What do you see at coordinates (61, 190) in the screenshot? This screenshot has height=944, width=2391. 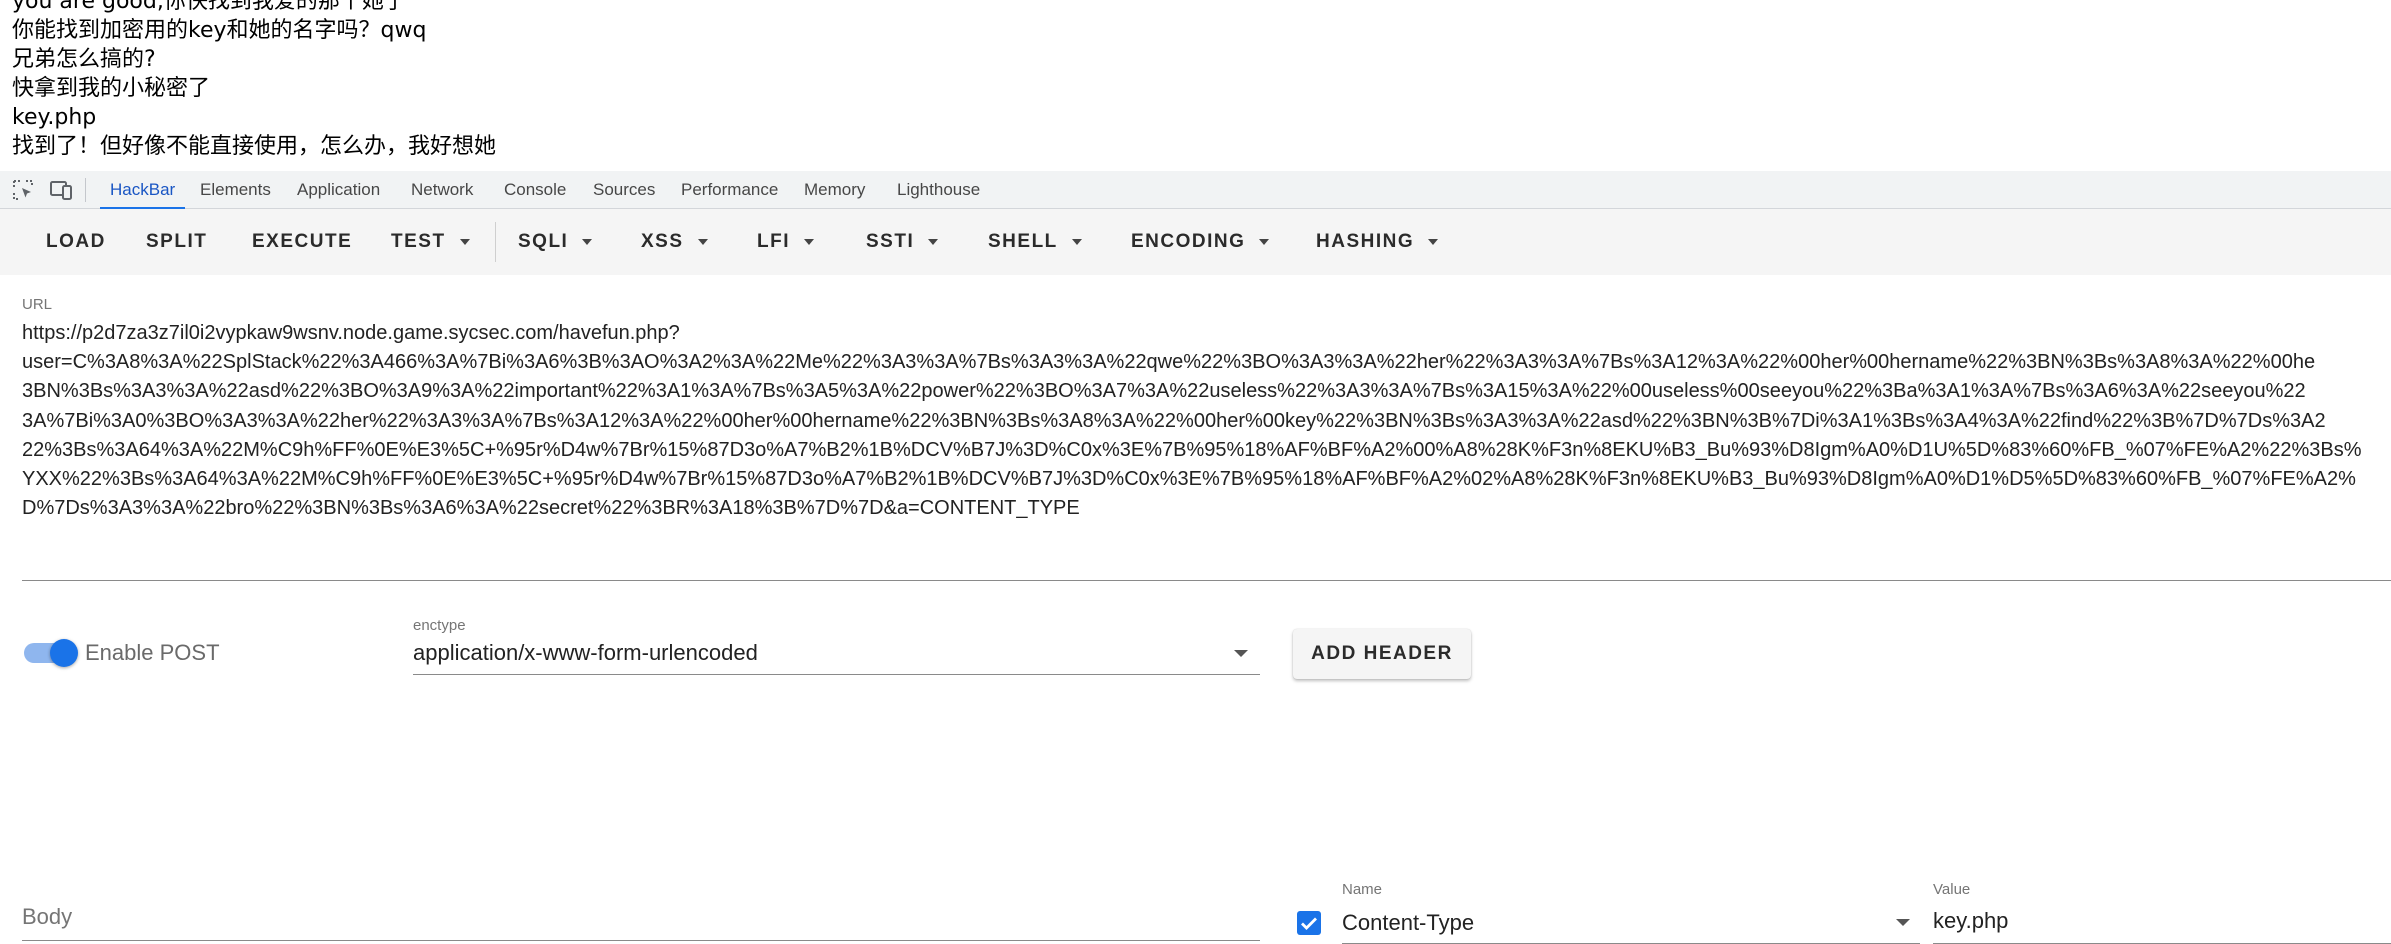 I see `device-toolbar-icon` at bounding box center [61, 190].